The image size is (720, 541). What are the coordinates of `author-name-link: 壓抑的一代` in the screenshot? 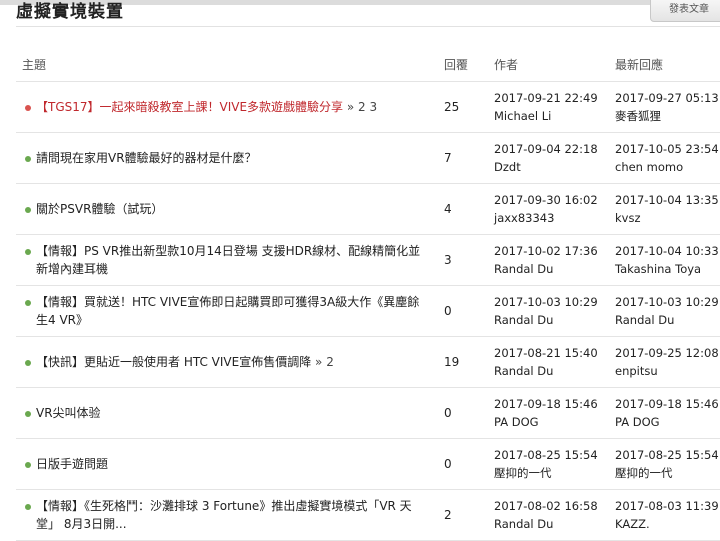 It's located at (551, 473).